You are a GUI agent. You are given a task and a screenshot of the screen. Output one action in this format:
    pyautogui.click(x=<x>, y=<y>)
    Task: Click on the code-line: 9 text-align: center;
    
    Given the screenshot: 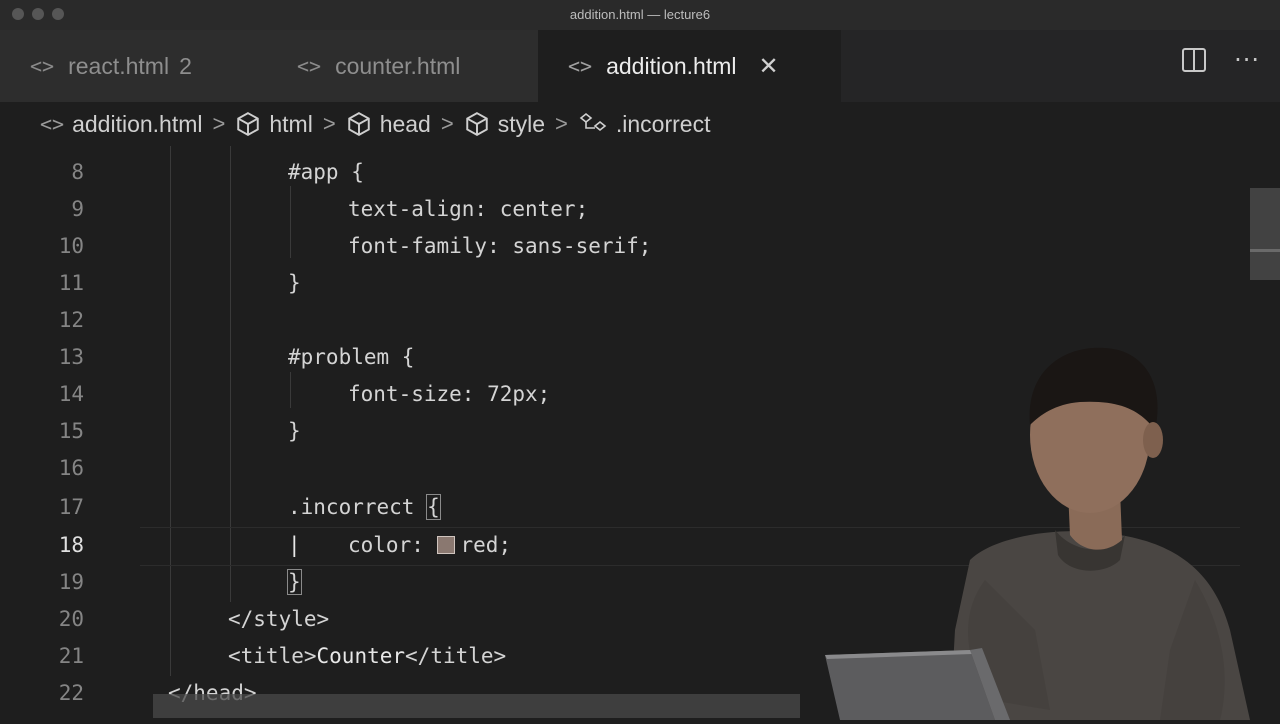 What is the action you would take?
    pyautogui.click(x=625, y=209)
    